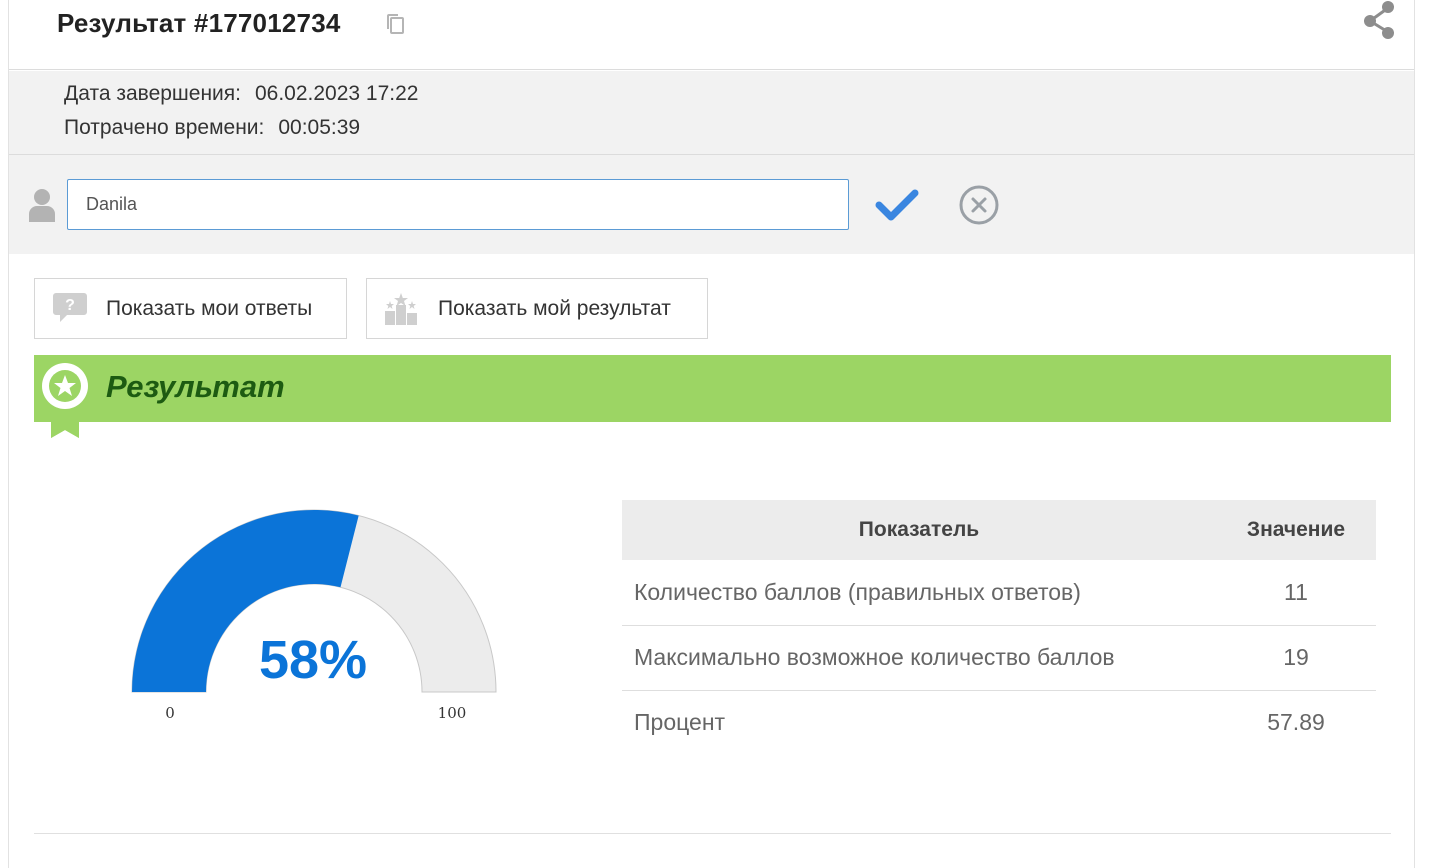  I want to click on time-spent: Потрачено времени: 00:05:39, so click(212, 128).